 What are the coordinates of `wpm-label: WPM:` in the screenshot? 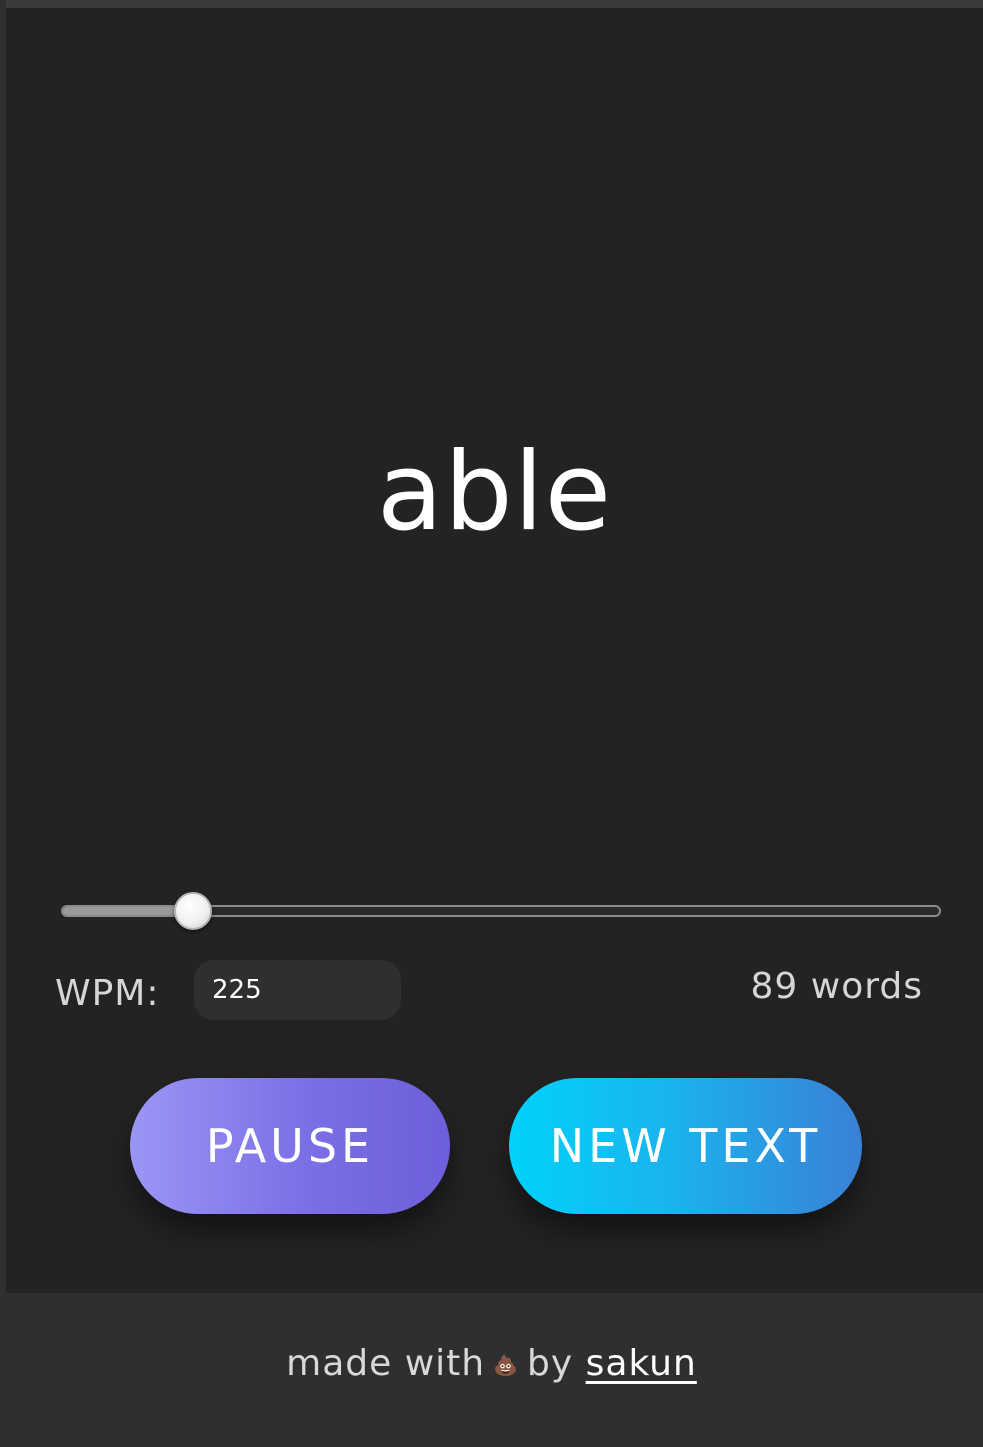 It's located at (107, 993).